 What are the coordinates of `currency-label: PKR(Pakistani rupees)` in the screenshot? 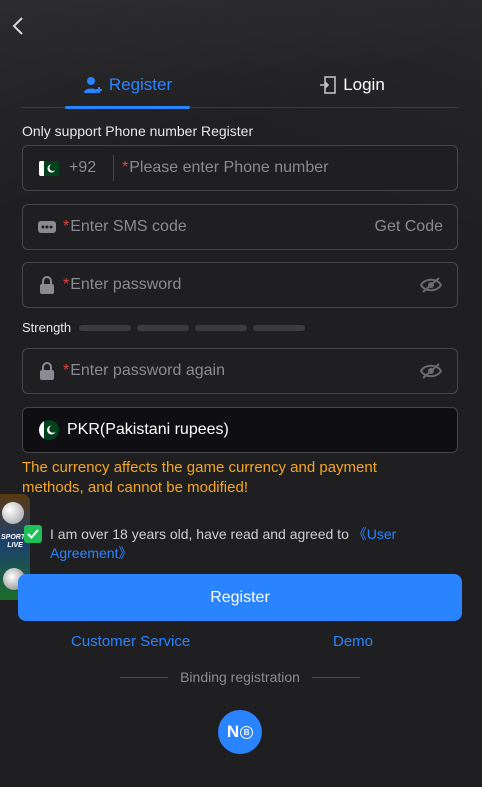 It's located at (148, 429).